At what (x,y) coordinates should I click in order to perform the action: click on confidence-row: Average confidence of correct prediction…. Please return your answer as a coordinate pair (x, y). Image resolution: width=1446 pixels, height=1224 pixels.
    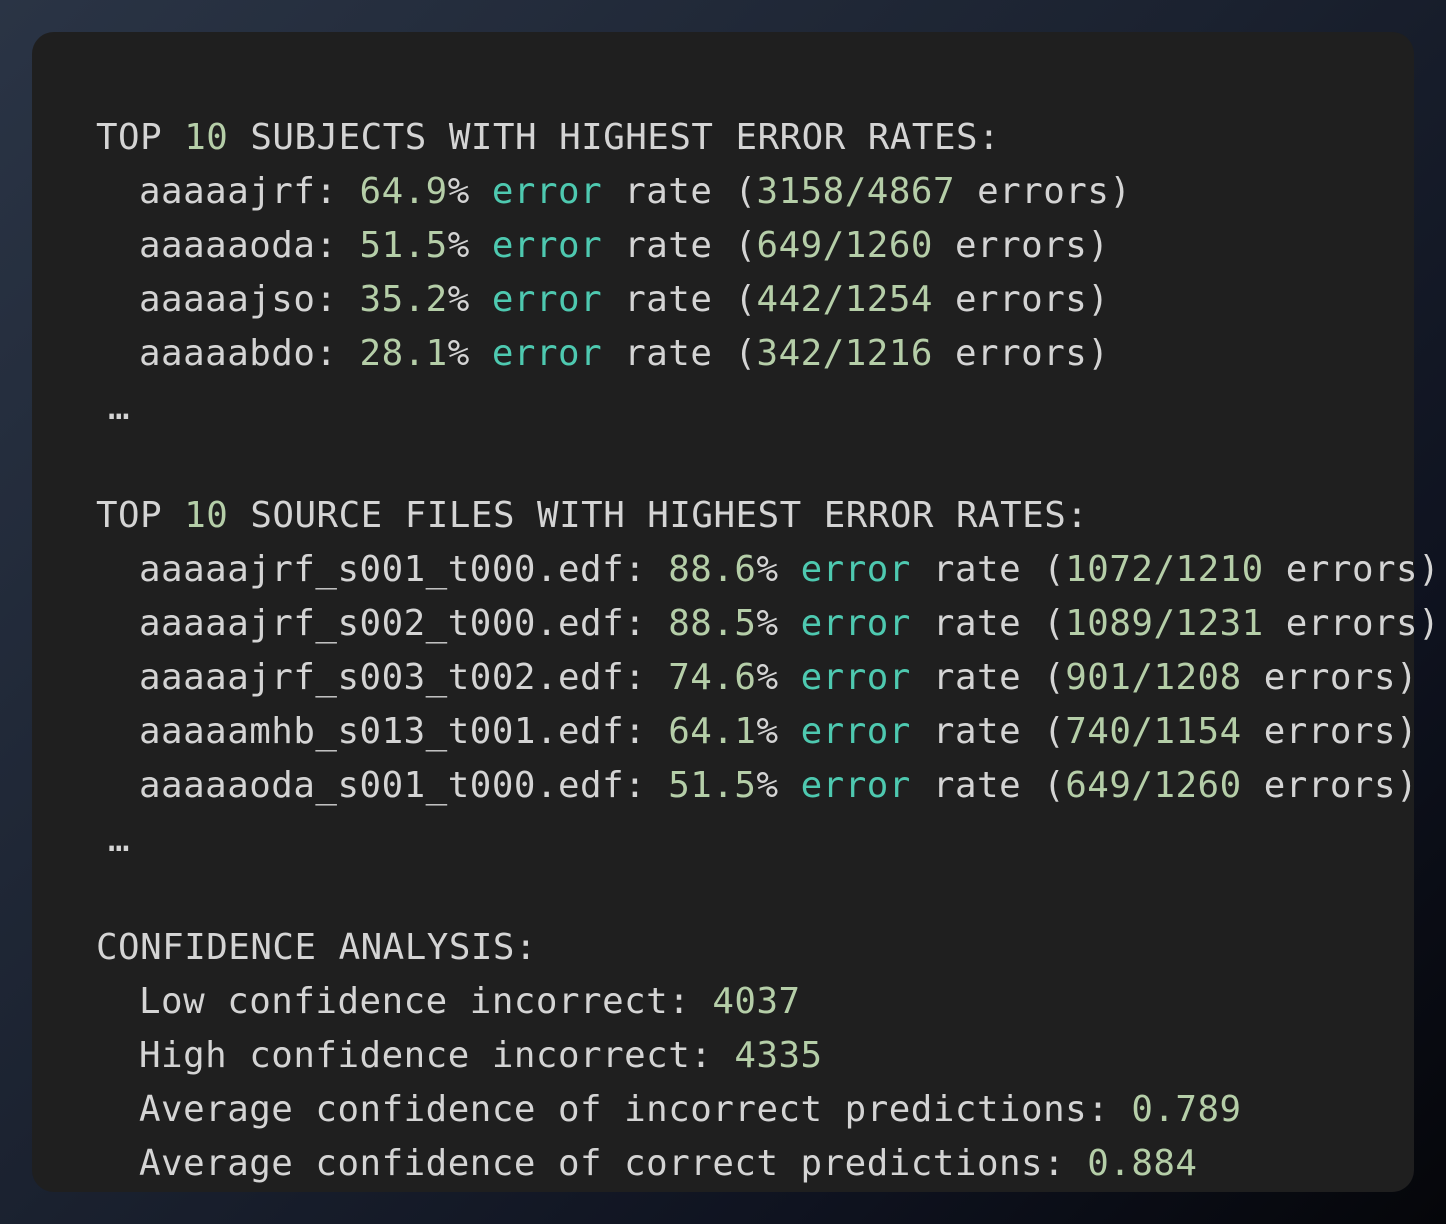
    Looking at the image, I should click on (755, 1164).